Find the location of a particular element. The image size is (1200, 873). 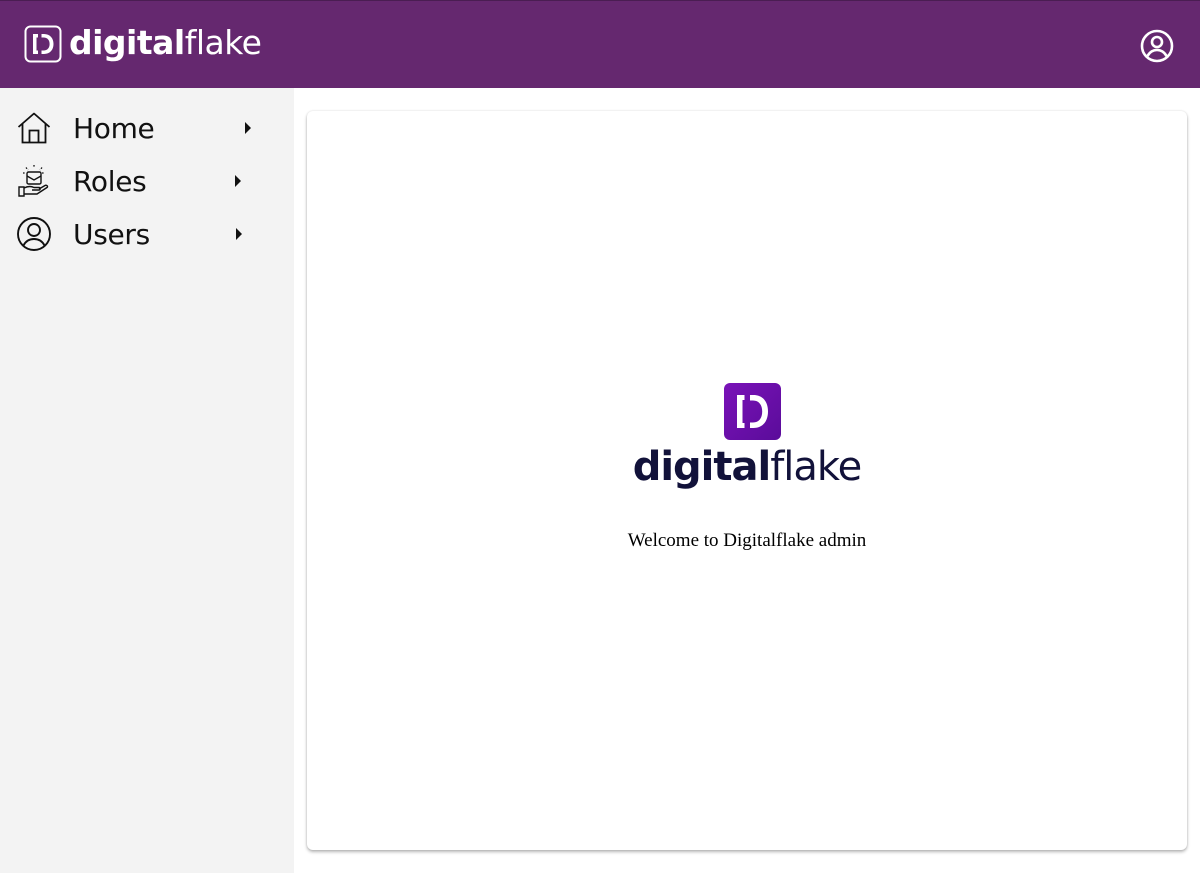

brand-name: digitalflake is located at coordinates (165, 42).